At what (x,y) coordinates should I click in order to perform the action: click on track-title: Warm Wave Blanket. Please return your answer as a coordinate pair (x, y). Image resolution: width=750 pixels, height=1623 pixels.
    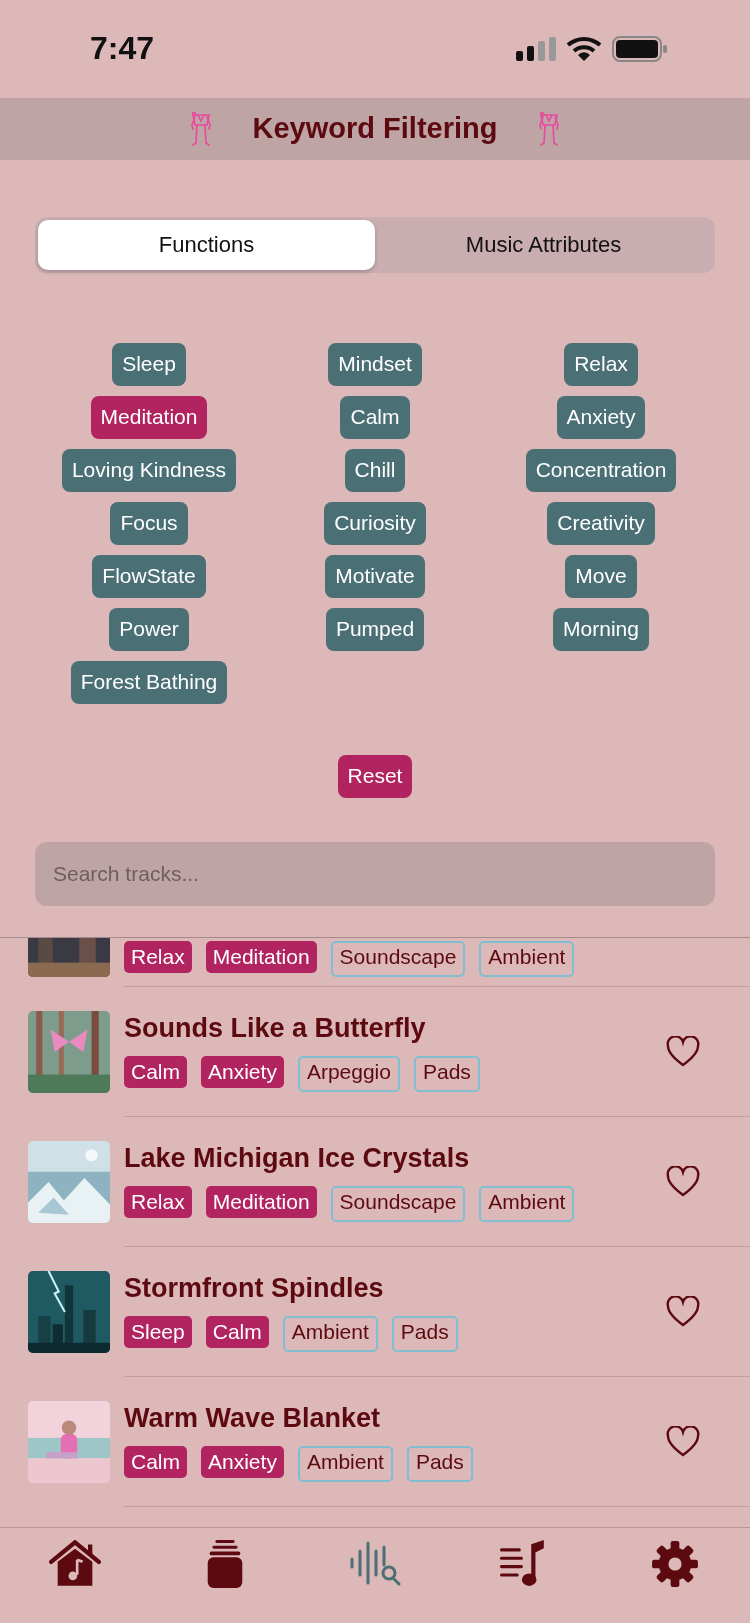
    Looking at the image, I should click on (253, 1418).